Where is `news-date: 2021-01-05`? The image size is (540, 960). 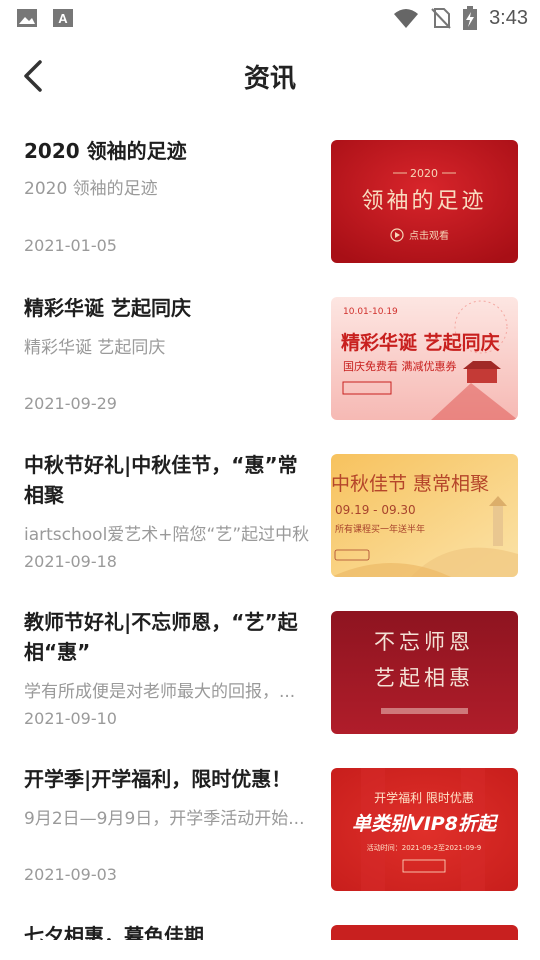 news-date: 2021-01-05 is located at coordinates (70, 245).